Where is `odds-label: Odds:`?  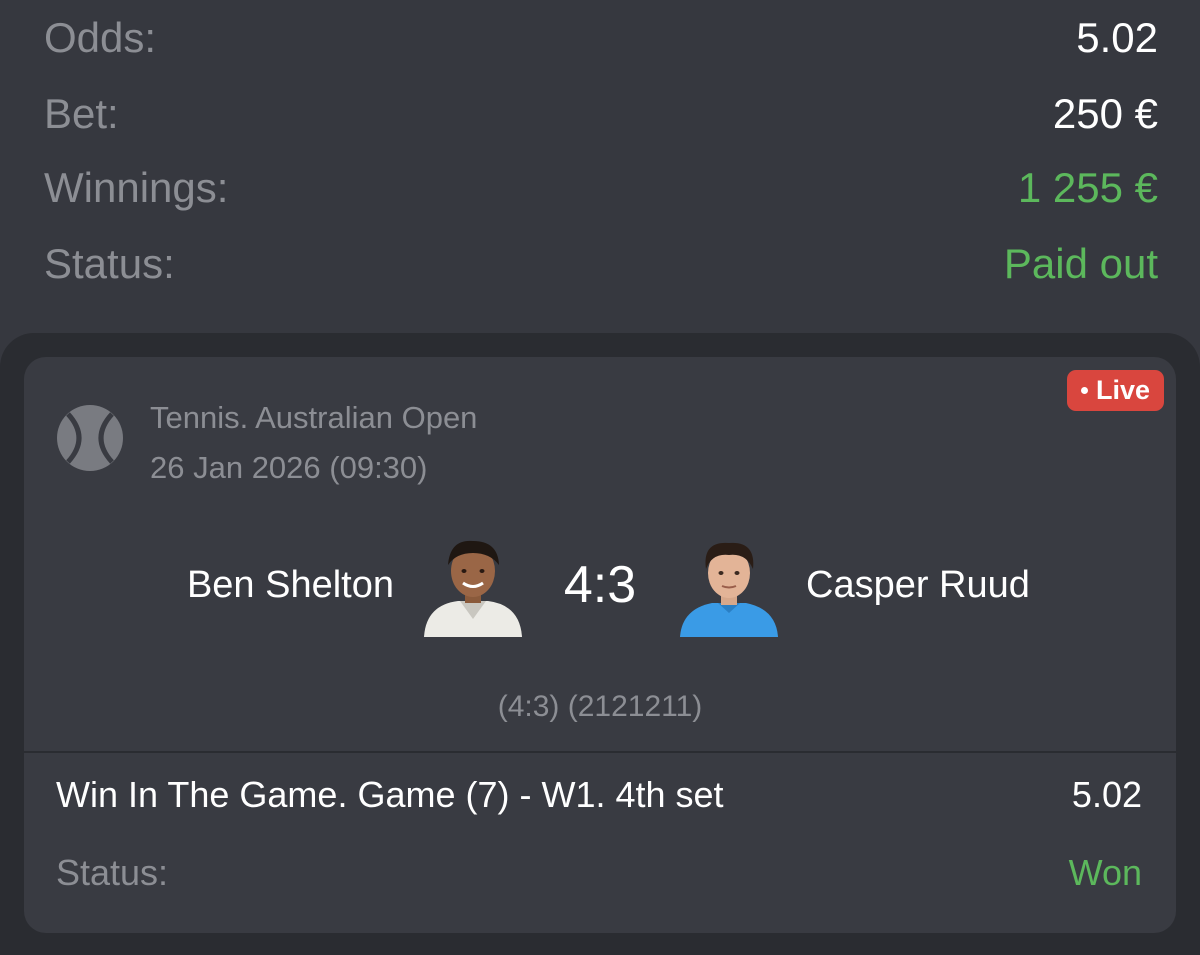
odds-label: Odds: is located at coordinates (100, 37).